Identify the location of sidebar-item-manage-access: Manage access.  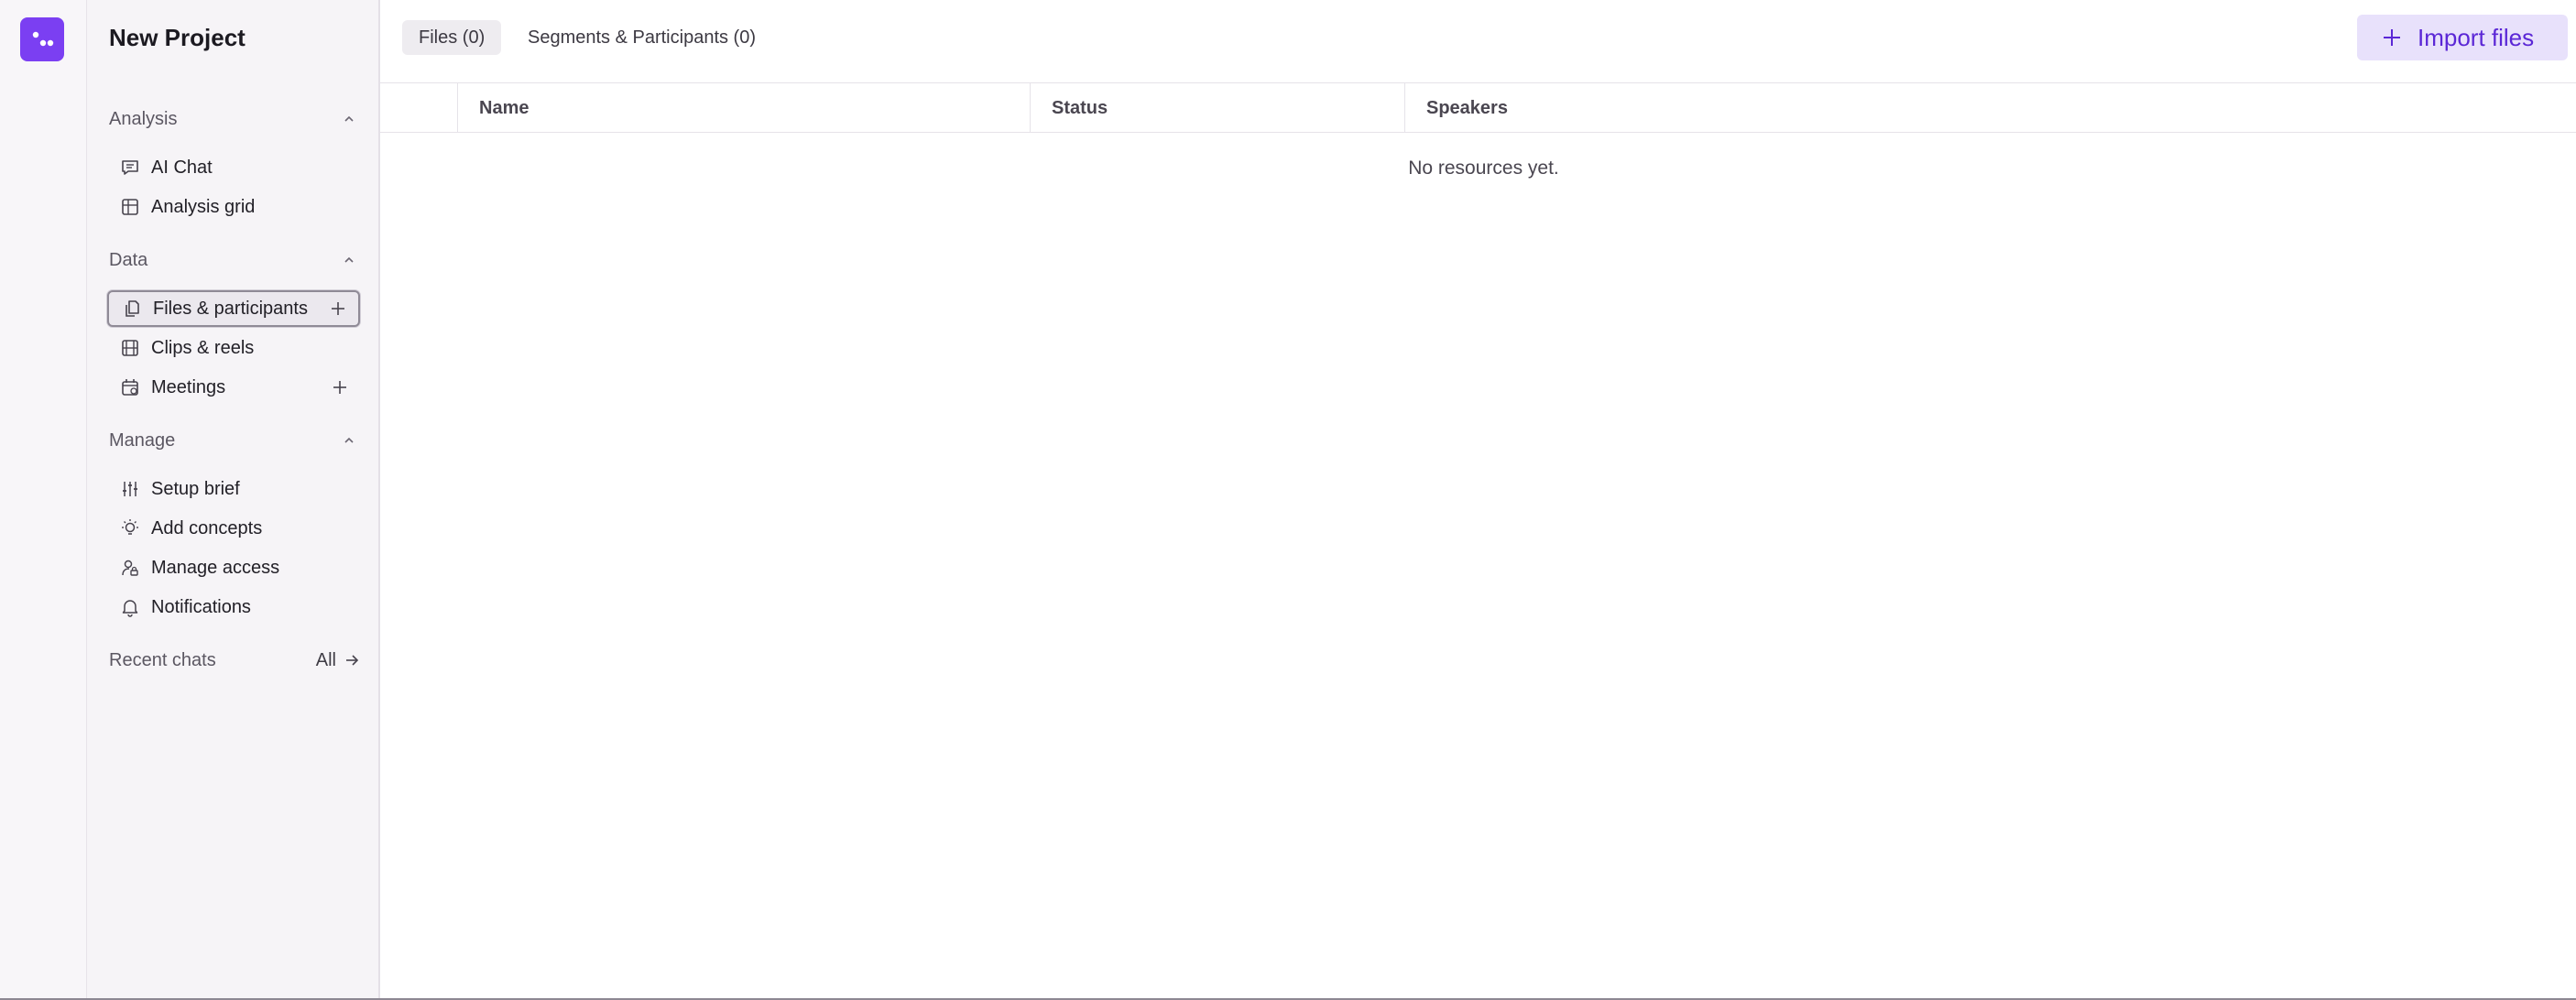
(234, 567).